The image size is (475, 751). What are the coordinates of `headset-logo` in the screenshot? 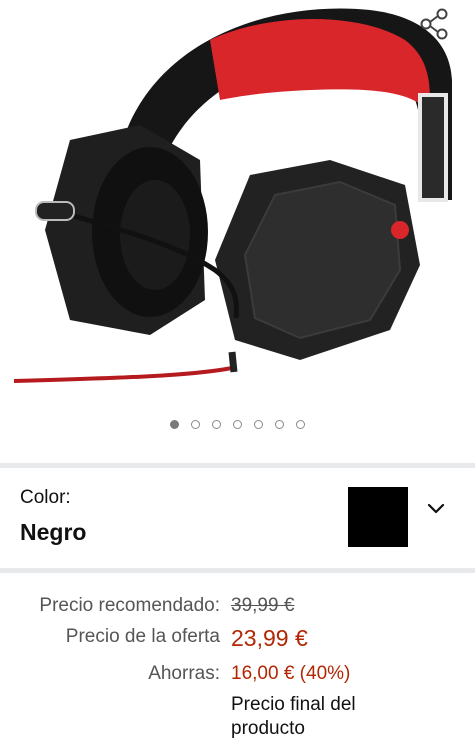 It's located at (400, 230).